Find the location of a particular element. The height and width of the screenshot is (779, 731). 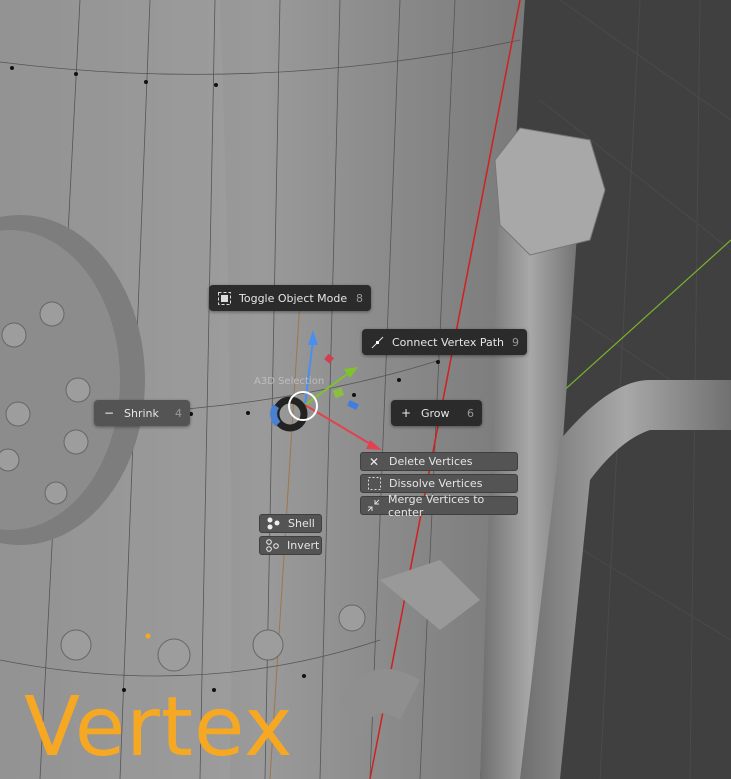

hotkey: 4 is located at coordinates (178, 413).